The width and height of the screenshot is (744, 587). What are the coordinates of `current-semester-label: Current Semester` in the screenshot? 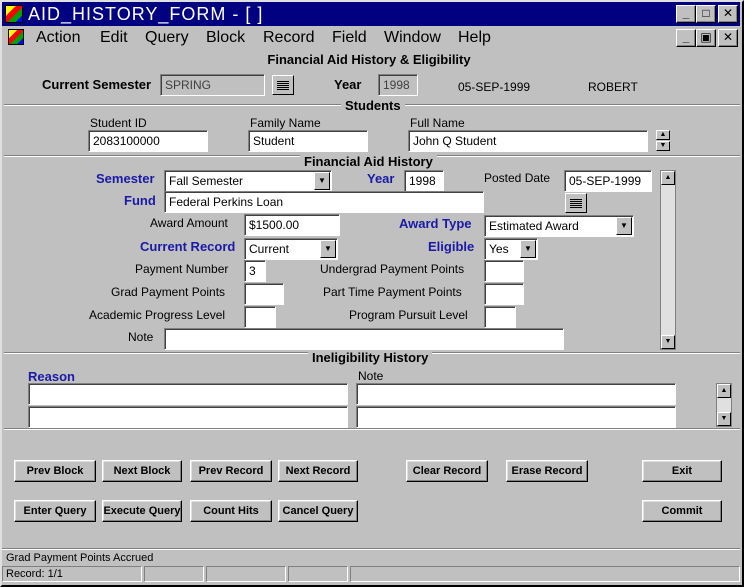 It's located at (97, 84).